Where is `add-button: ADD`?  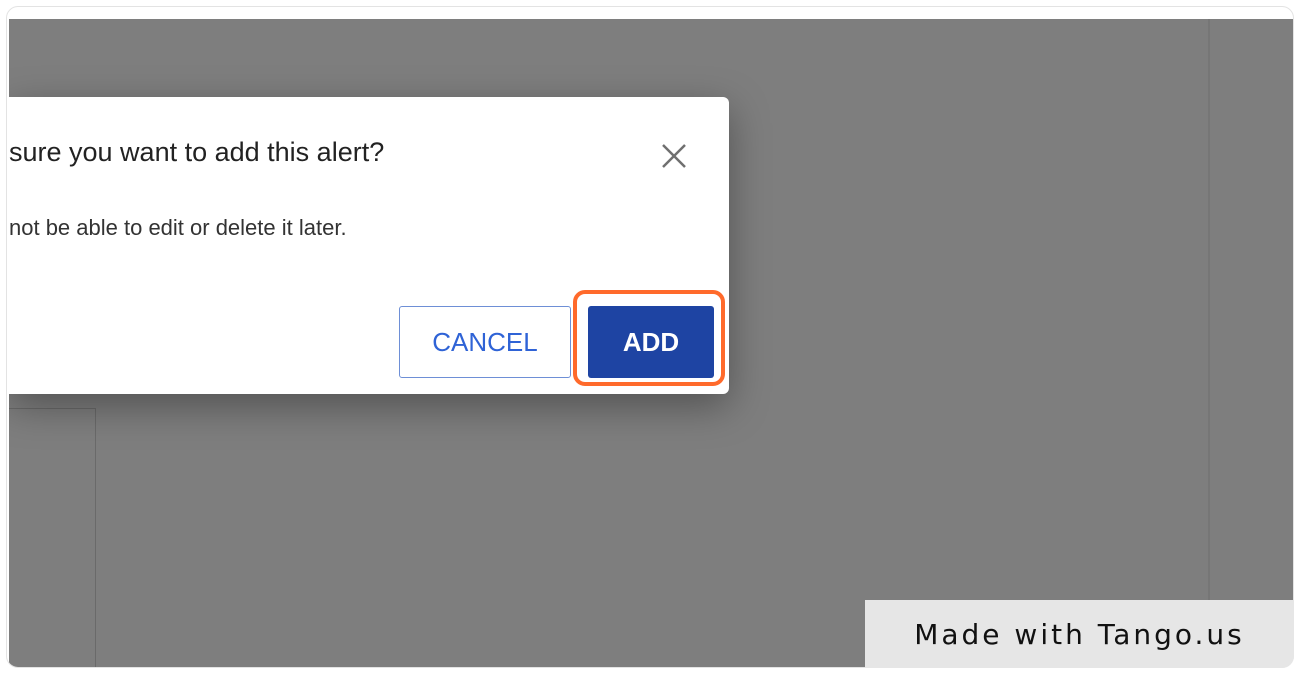 add-button: ADD is located at coordinates (651, 342).